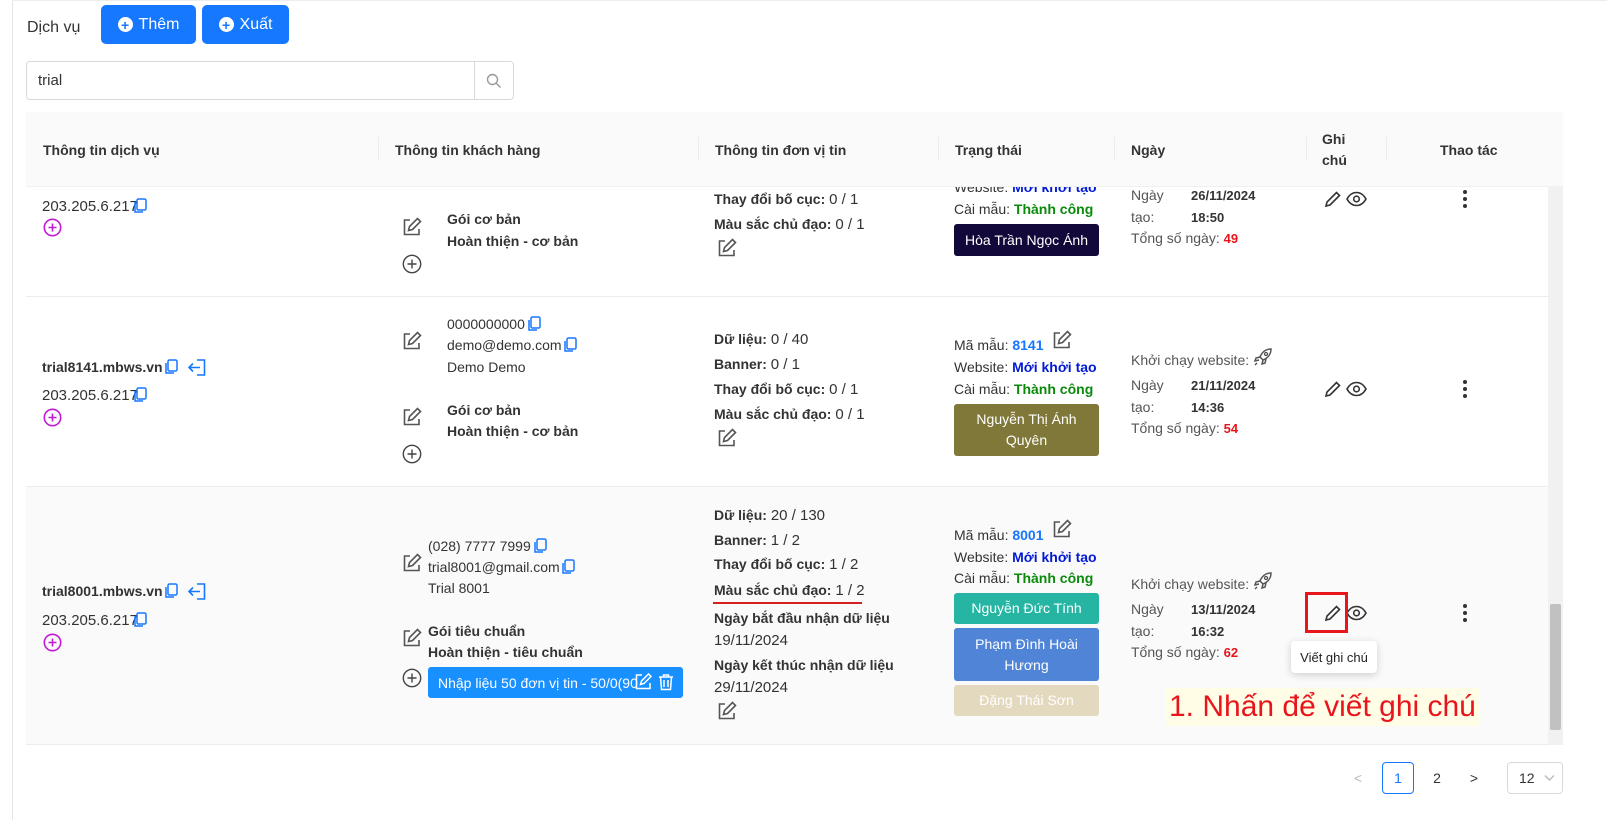 The width and height of the screenshot is (1607, 820). Describe the element at coordinates (981, 367) in the screenshot. I see `website-label: Website:` at that location.